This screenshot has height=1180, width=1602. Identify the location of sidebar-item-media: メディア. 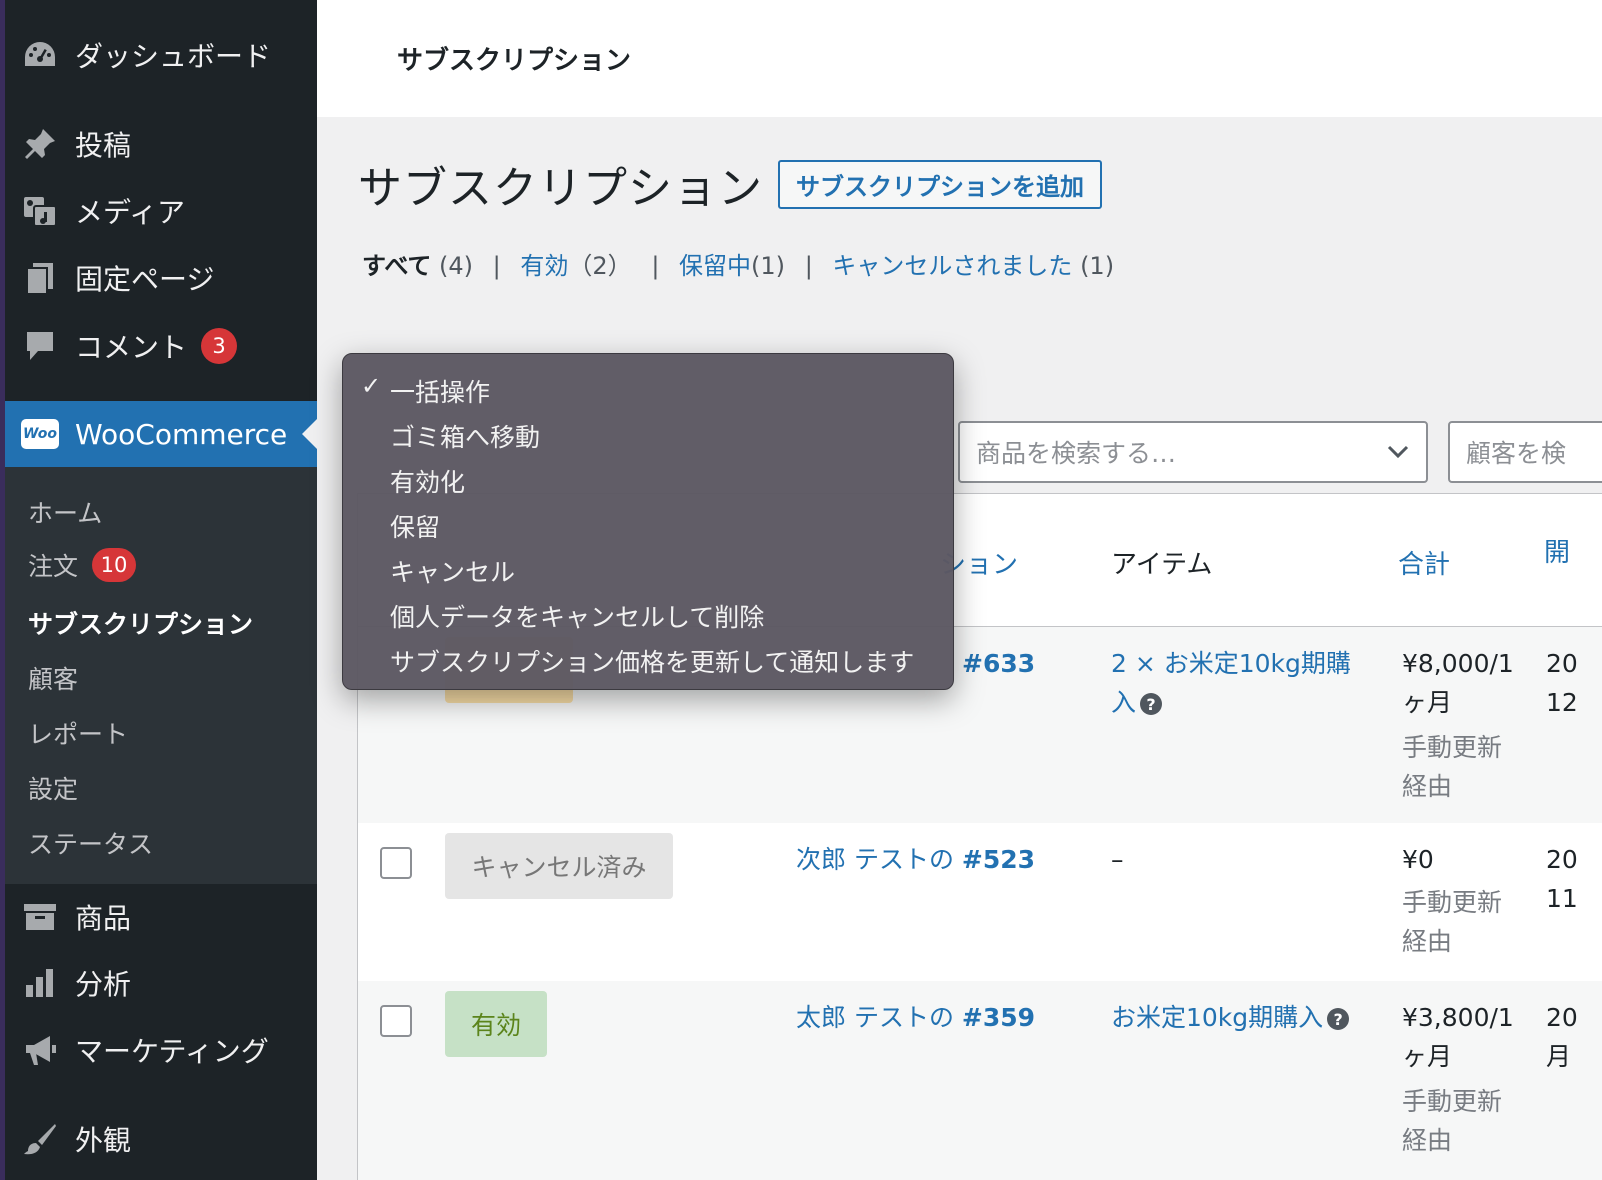
(161, 211).